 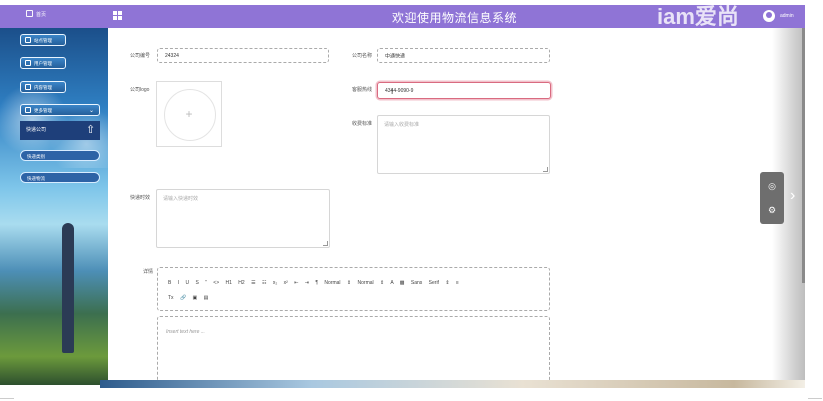 What do you see at coordinates (392, 91) in the screenshot?
I see `text-cursor-icon: I` at bounding box center [392, 91].